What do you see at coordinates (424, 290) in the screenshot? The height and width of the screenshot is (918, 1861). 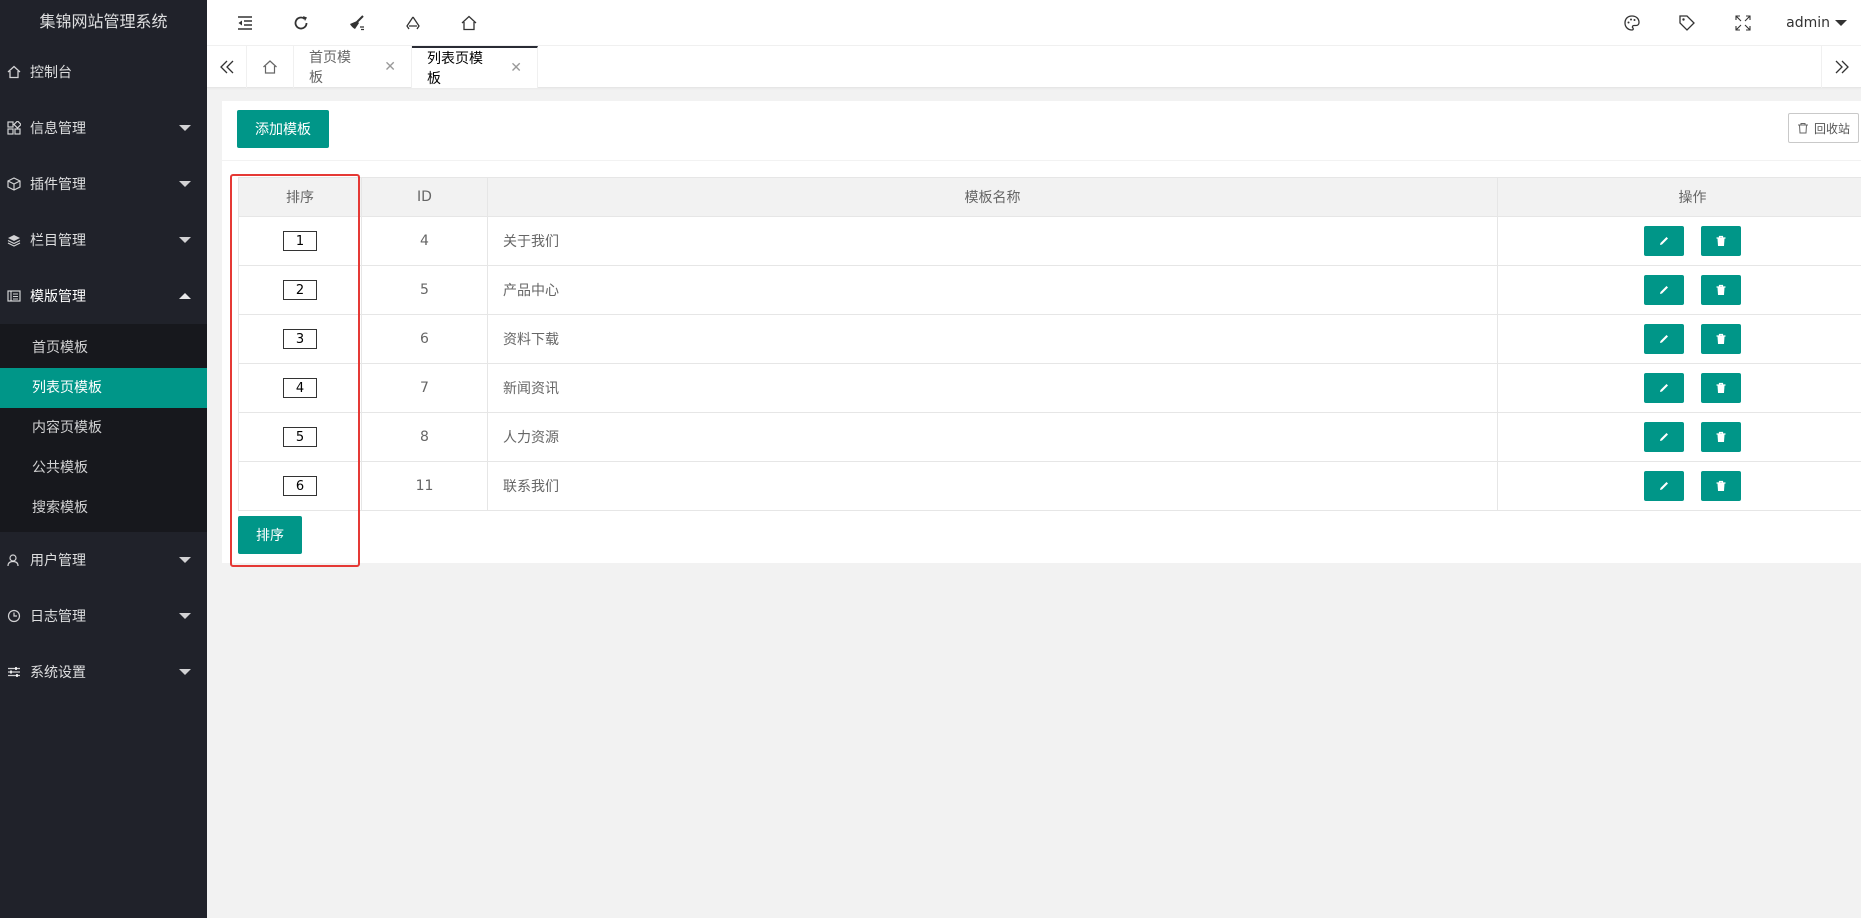 I see `id-cell: 5` at bounding box center [424, 290].